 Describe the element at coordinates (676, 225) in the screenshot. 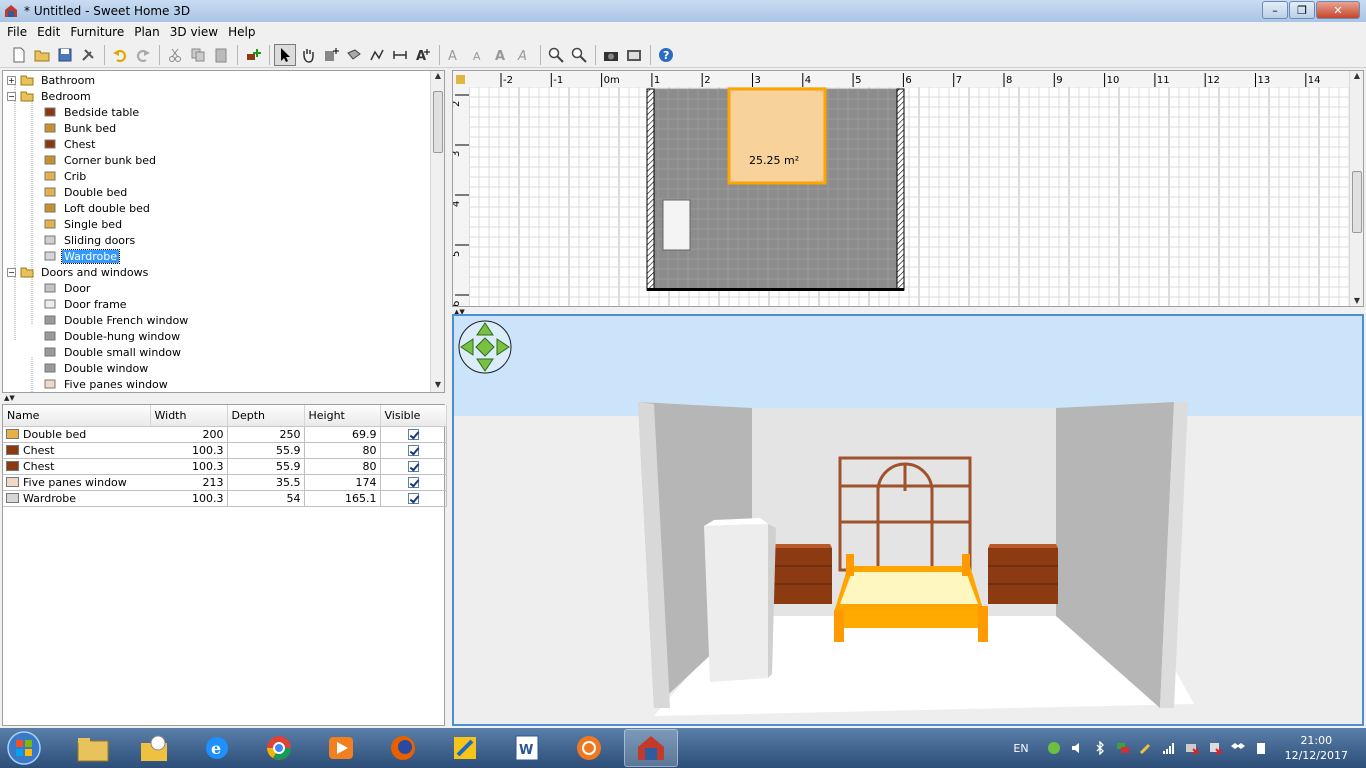

I see `plan-wardrobe` at that location.